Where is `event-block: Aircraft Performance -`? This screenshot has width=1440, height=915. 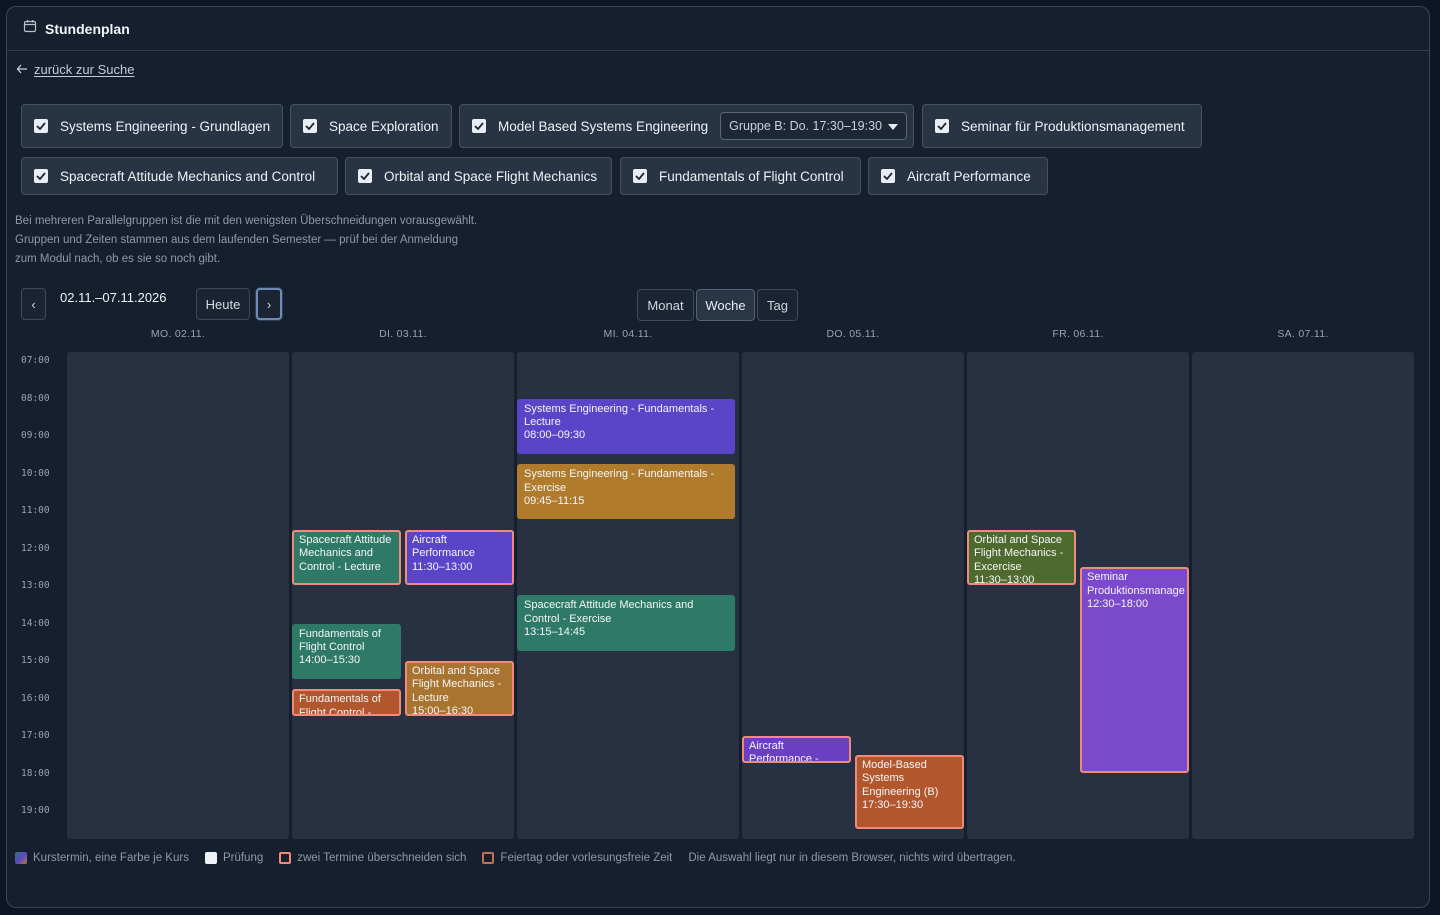 event-block: Aircraft Performance - is located at coordinates (796, 750).